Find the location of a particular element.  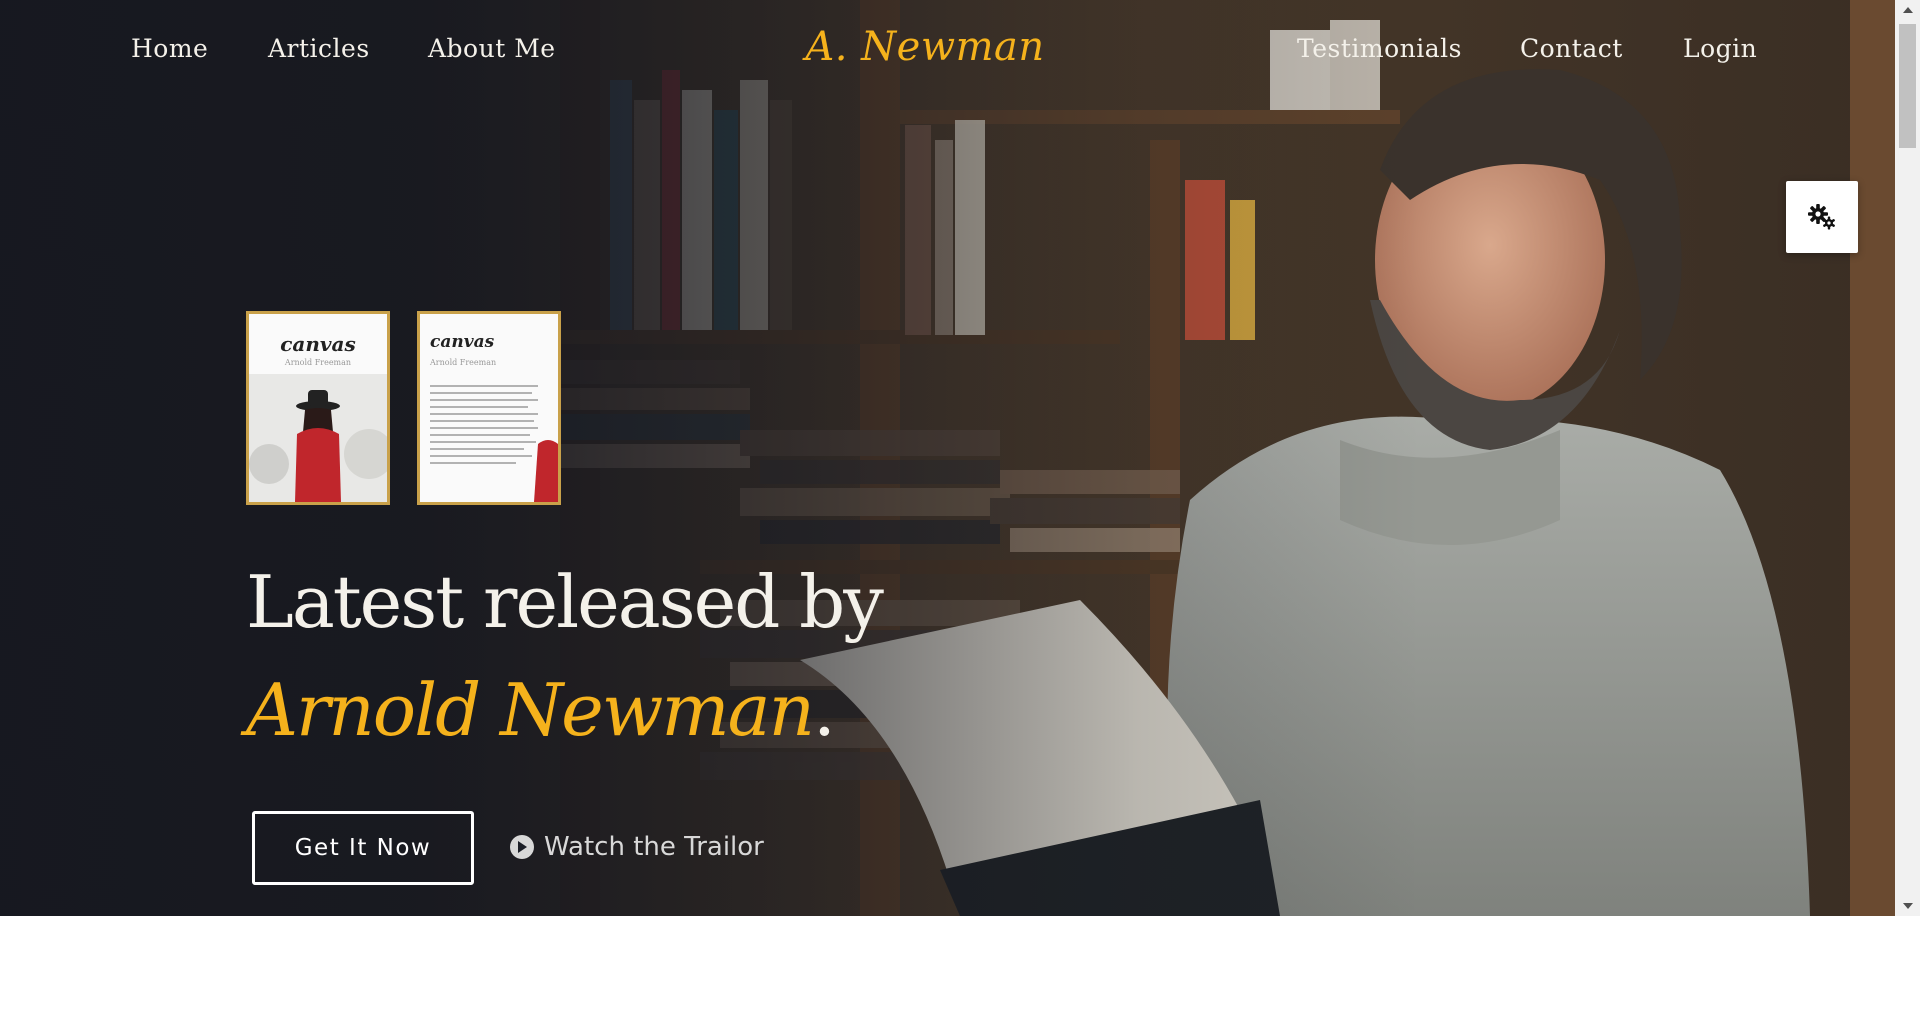

scroll-down-arrow-icon is located at coordinates (1907, 906).